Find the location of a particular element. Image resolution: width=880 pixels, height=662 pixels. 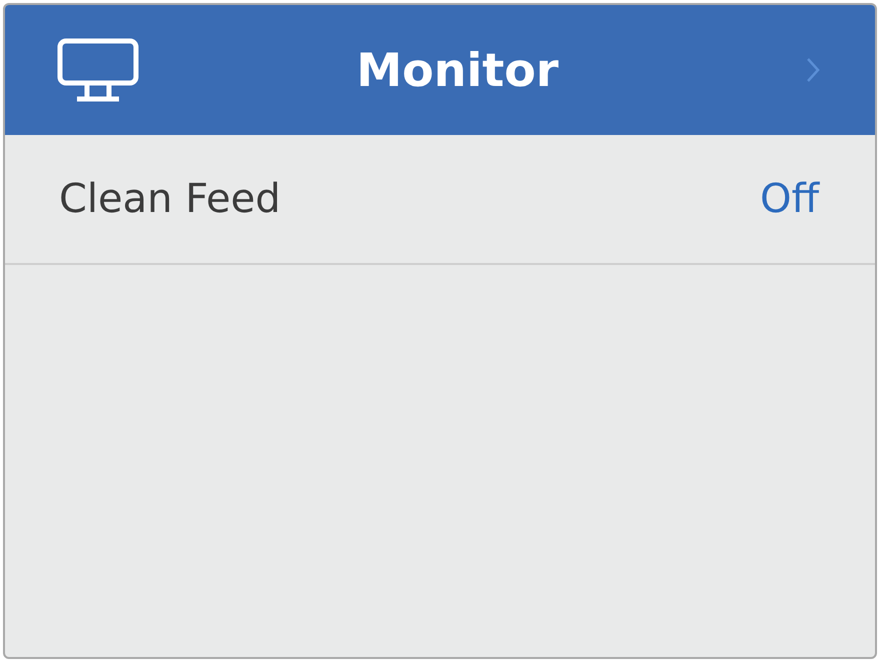

chevron-icon is located at coordinates (813, 70).